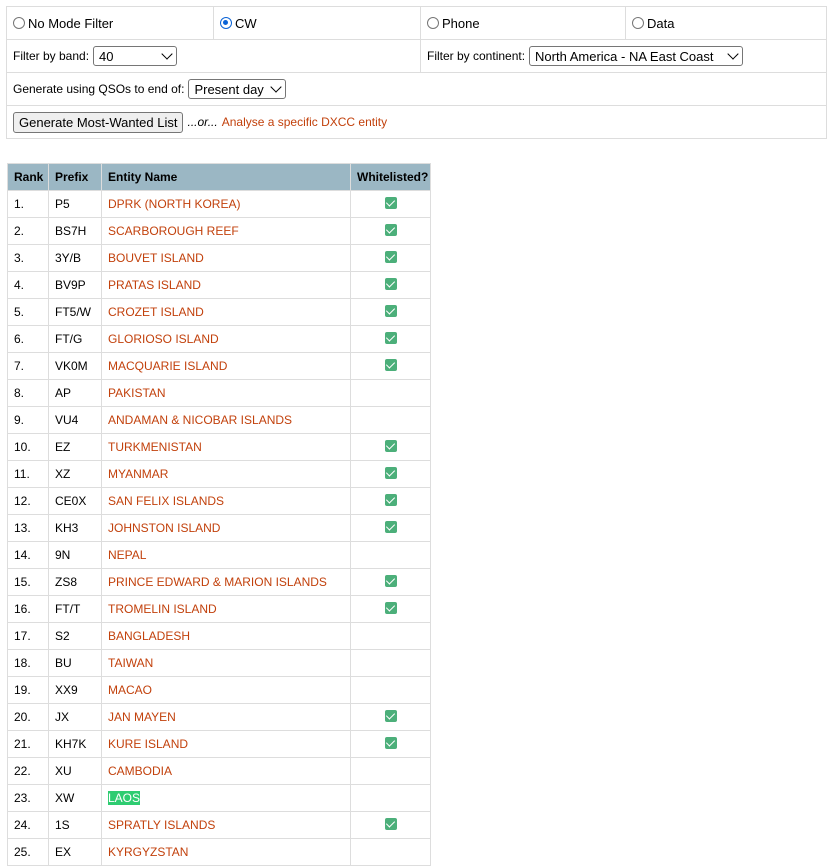 Image resolution: width=836 pixels, height=867 pixels. What do you see at coordinates (148, 744) in the screenshot?
I see `entity-link: KURE ISLAND` at bounding box center [148, 744].